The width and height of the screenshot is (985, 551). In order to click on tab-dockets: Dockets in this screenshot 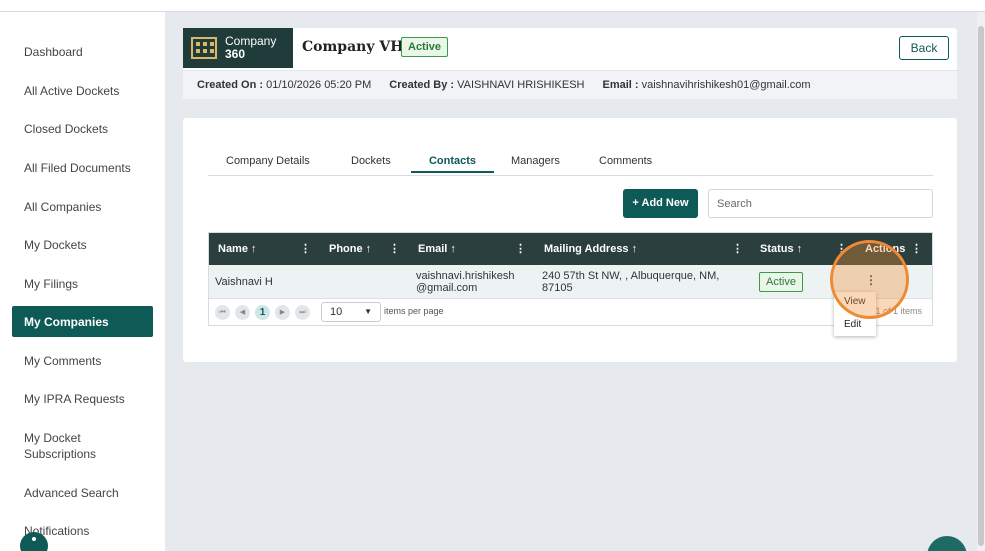, I will do `click(371, 161)`.